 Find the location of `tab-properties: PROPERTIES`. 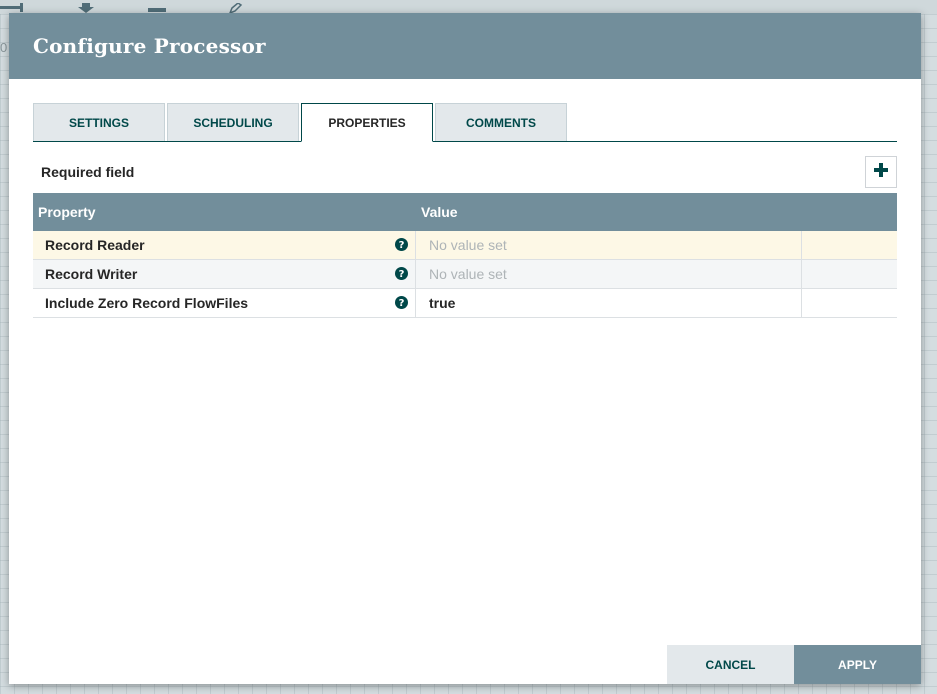

tab-properties: PROPERTIES is located at coordinates (367, 122).